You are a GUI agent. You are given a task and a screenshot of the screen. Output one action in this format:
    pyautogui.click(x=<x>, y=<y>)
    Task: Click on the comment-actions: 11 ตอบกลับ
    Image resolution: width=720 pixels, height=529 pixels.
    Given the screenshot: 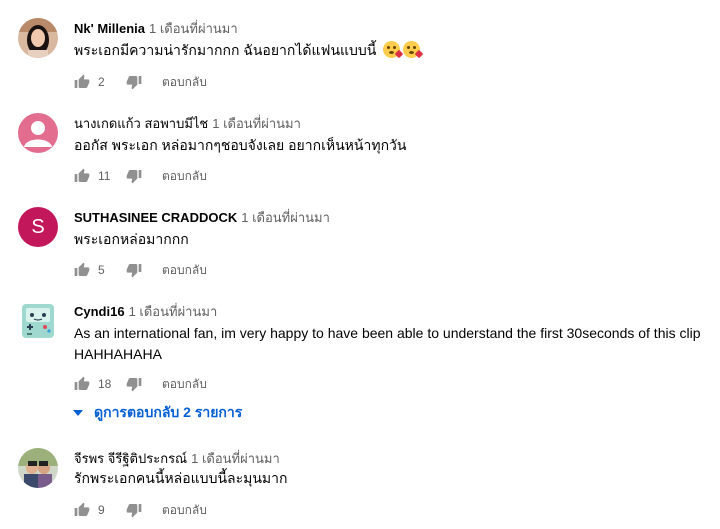 What is the action you would take?
    pyautogui.click(x=139, y=176)
    